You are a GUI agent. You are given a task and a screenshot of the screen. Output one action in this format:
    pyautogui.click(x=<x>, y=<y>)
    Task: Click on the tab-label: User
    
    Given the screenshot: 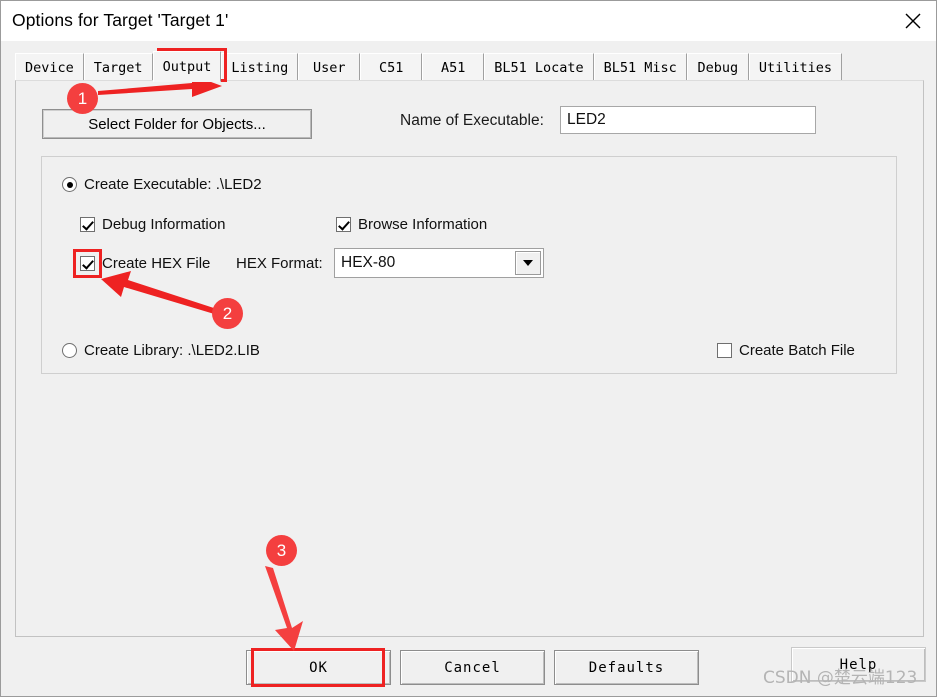 What is the action you would take?
    pyautogui.click(x=329, y=67)
    